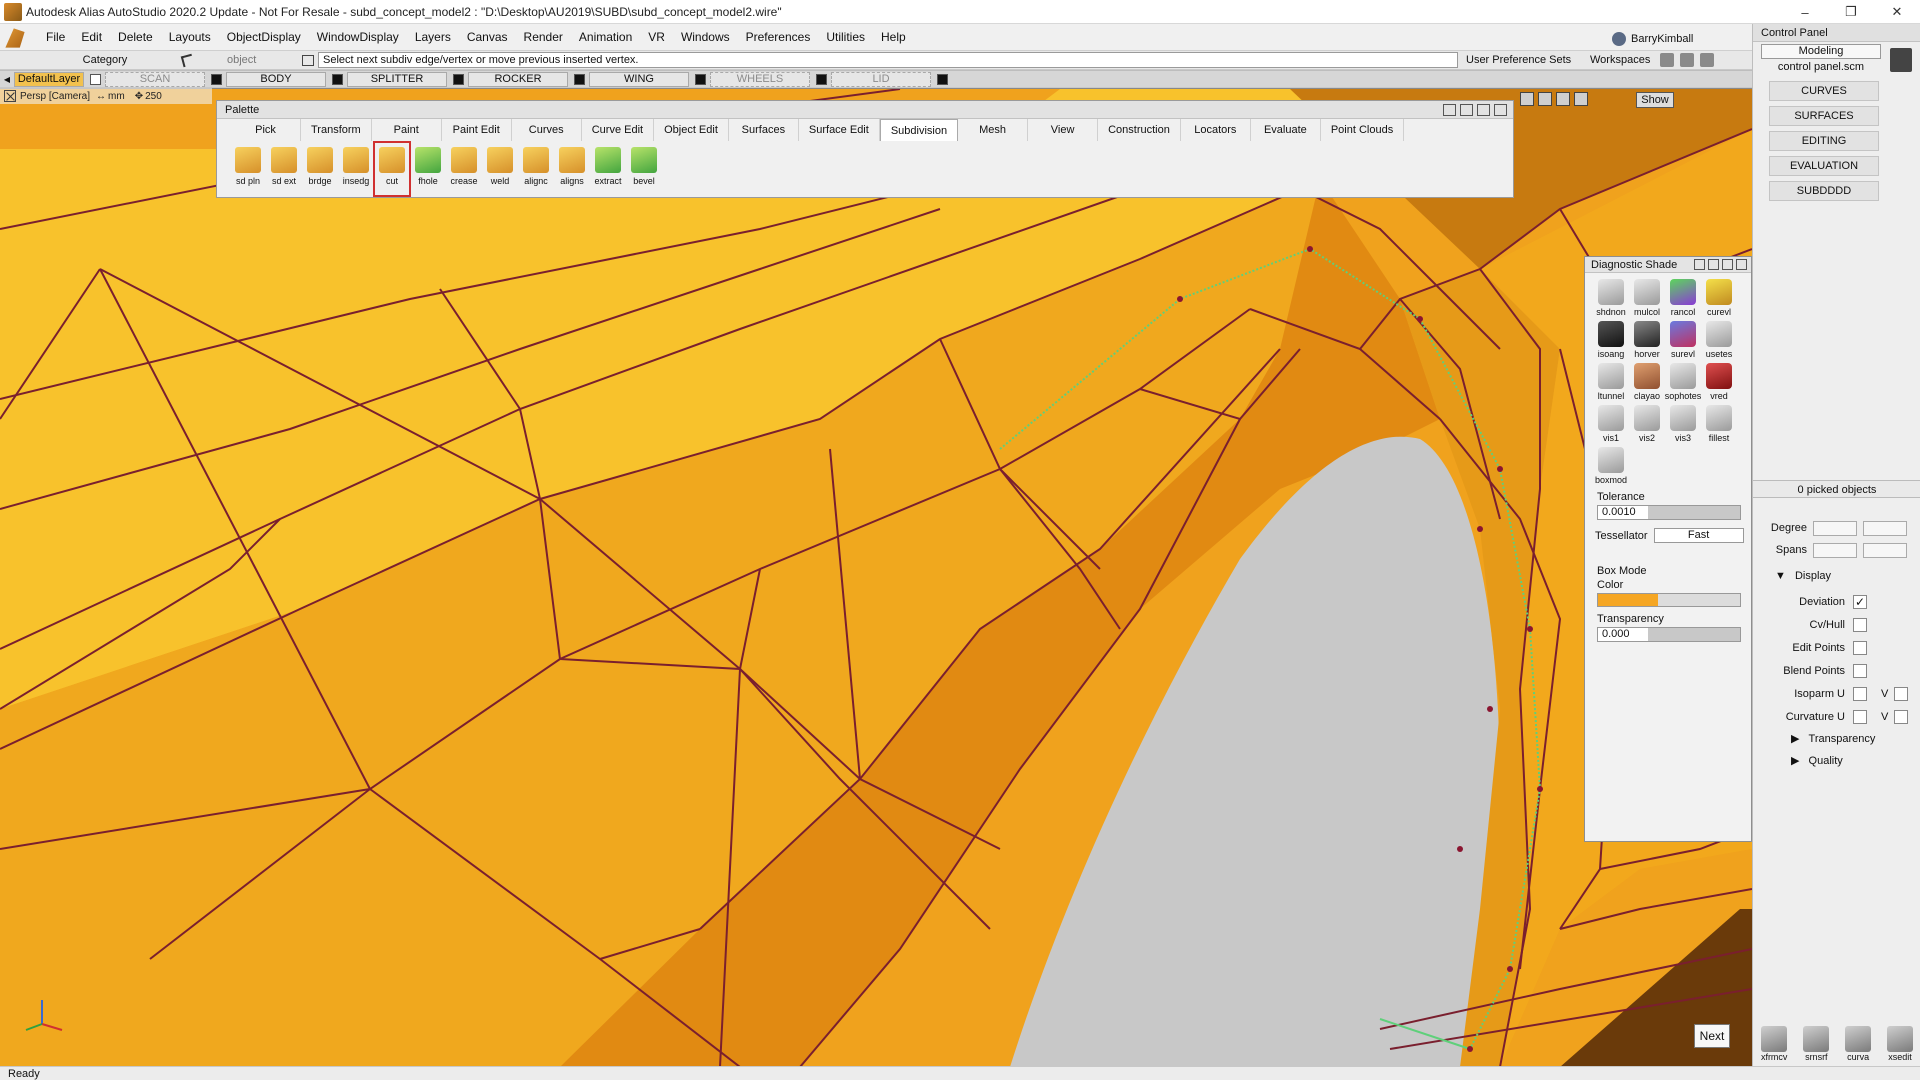 The height and width of the screenshot is (1080, 1920). I want to click on layer-scroll-left-icon: ◀, so click(7, 79).